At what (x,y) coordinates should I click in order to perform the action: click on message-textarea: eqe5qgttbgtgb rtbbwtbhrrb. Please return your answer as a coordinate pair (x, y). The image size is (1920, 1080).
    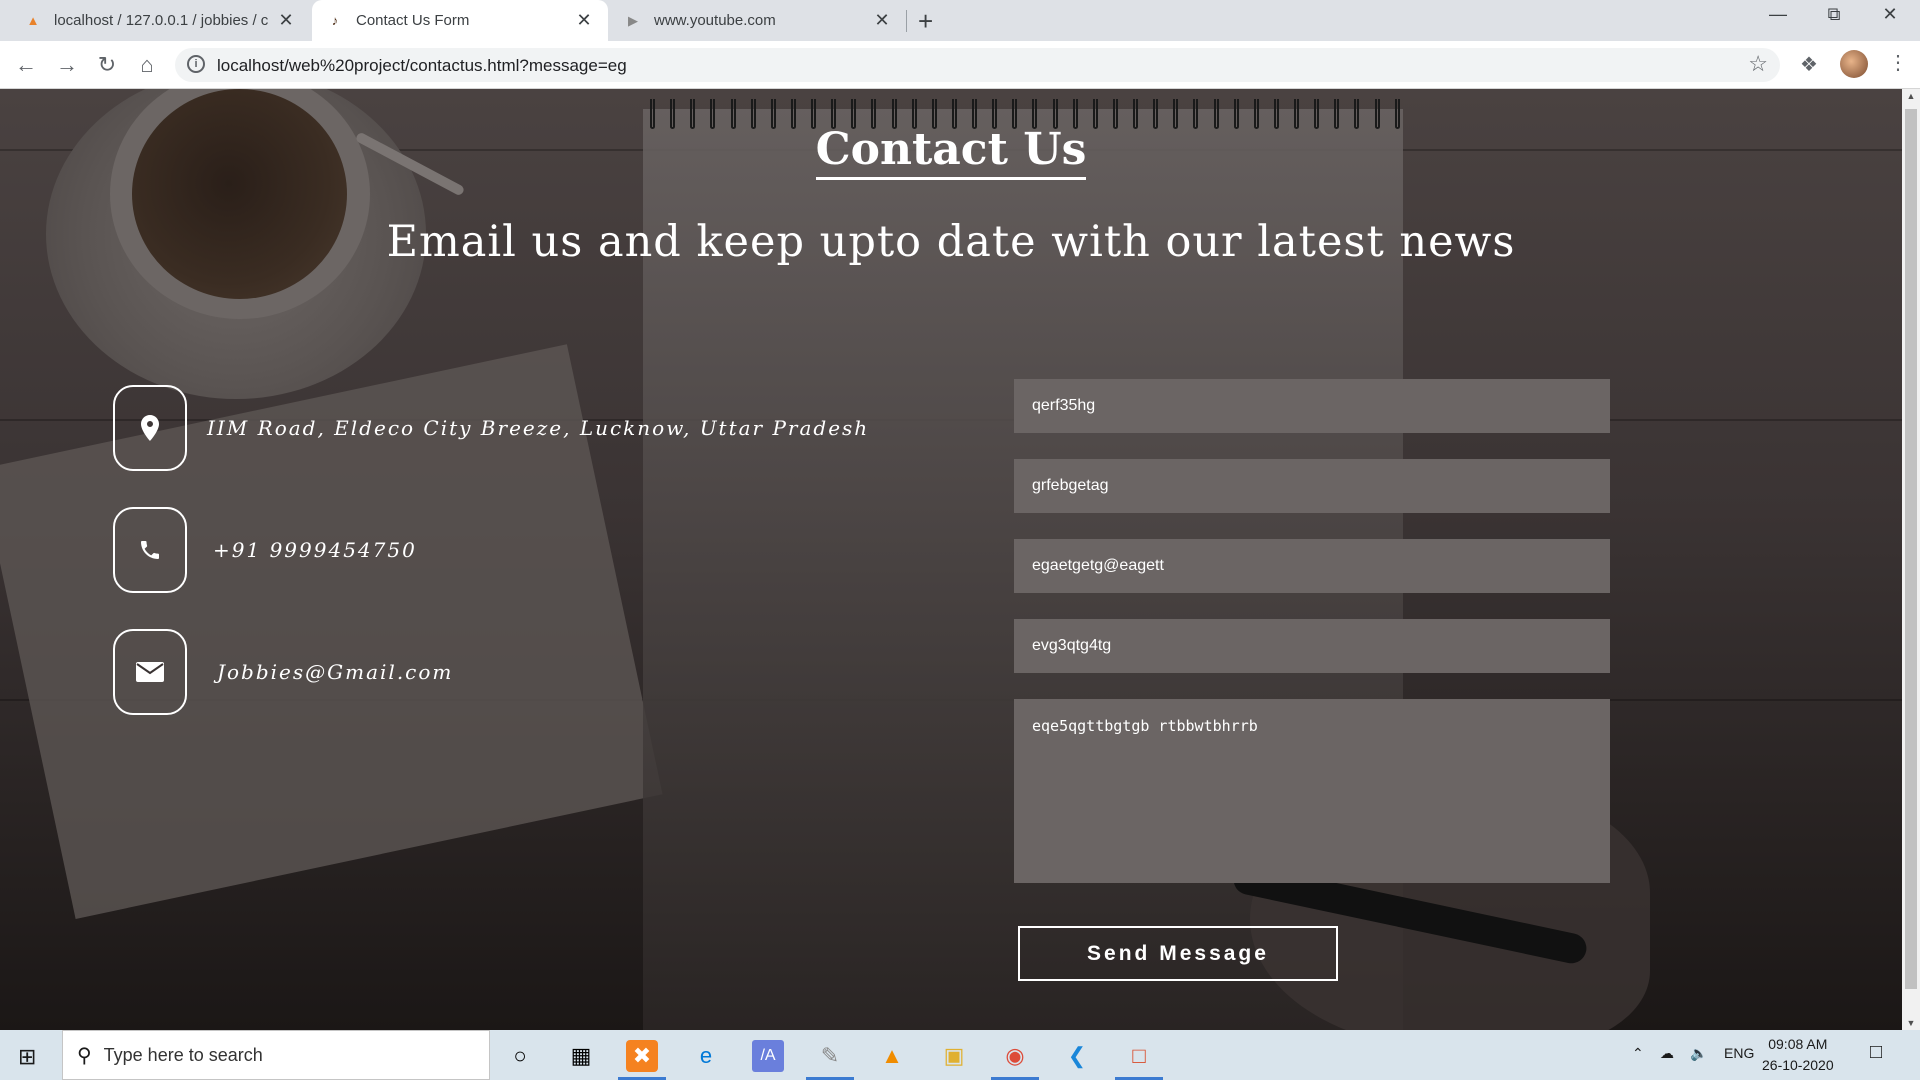
    Looking at the image, I should click on (1312, 791).